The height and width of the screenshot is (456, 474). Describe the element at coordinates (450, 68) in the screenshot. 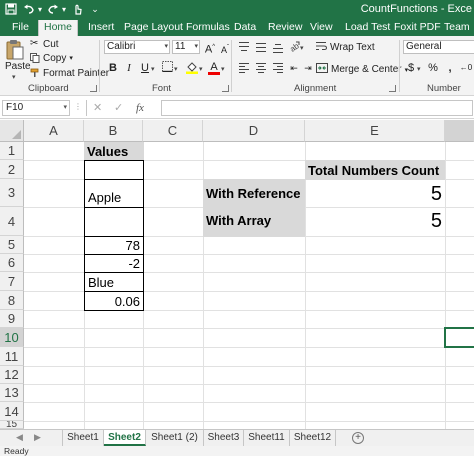

I see `comma-style-button: ,` at that location.